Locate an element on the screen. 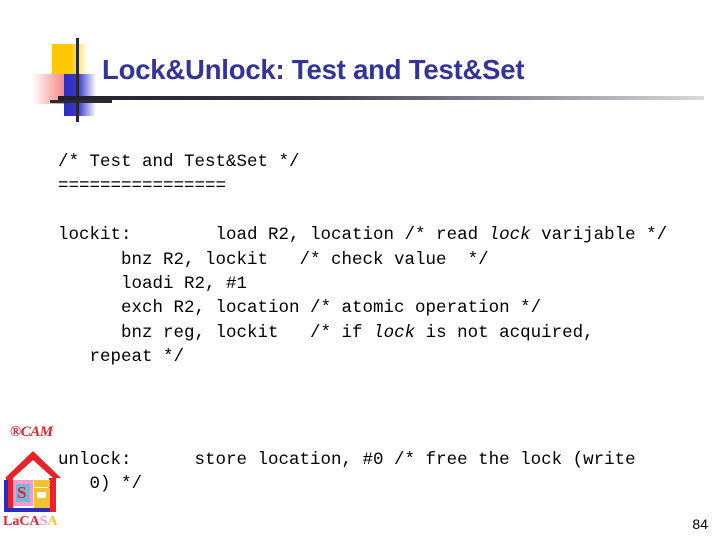 The height and width of the screenshot is (540, 720). house-letter-s: S is located at coordinates (22, 492).